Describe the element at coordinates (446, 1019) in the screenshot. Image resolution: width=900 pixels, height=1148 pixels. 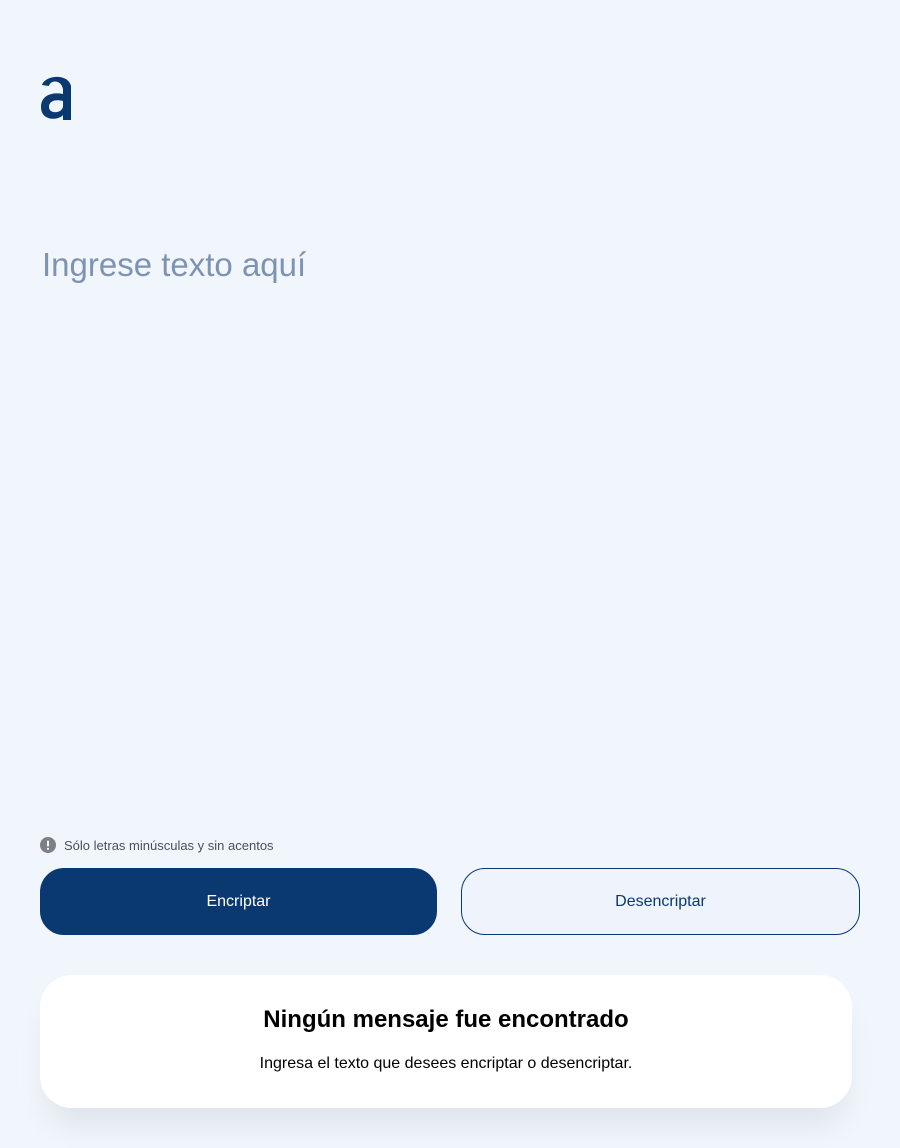
I see `result-title: Ningún mensaje fue encontrado` at that location.